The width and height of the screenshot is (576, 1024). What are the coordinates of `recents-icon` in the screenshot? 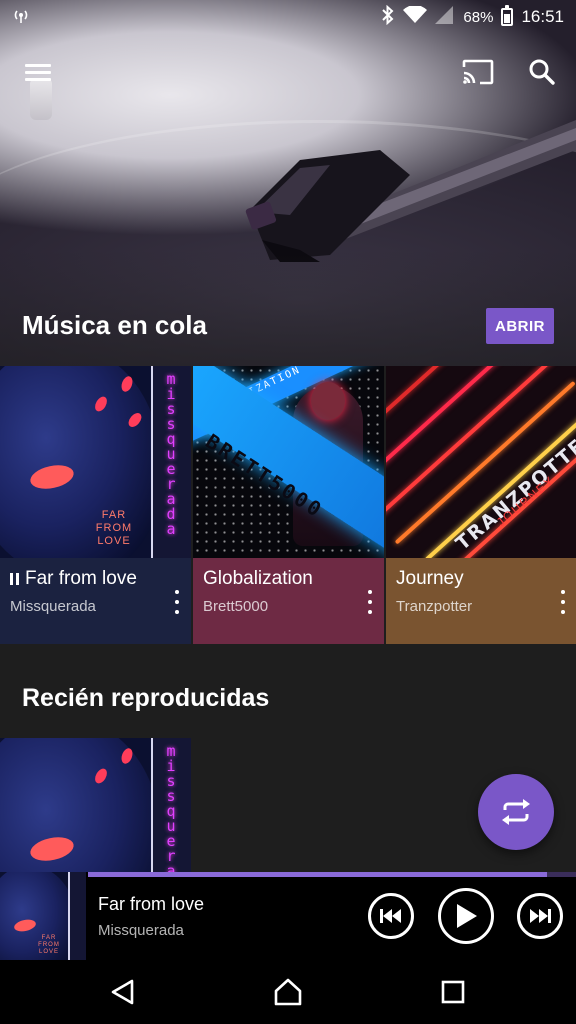 It's located at (453, 992).